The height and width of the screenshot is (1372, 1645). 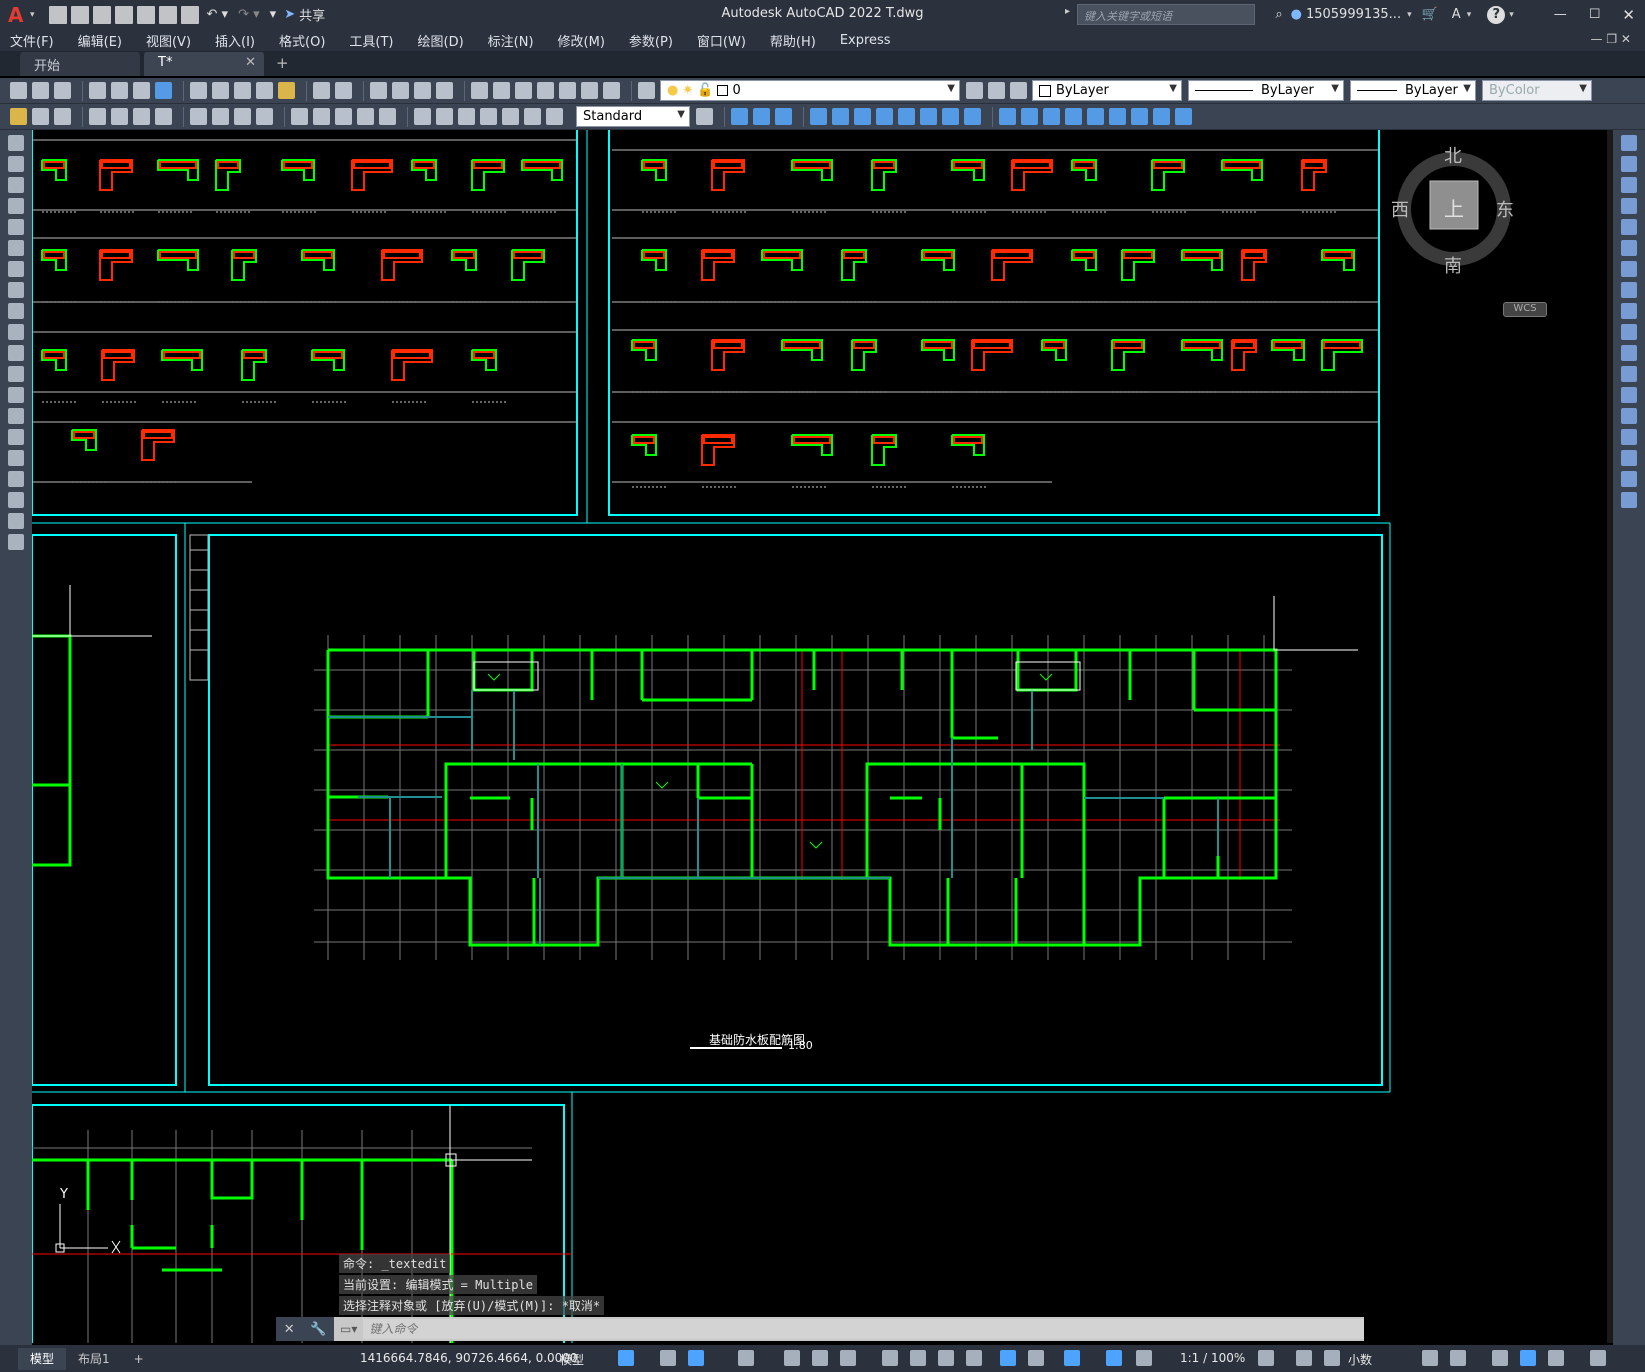 I want to click on table-icon, so click(x=16, y=500).